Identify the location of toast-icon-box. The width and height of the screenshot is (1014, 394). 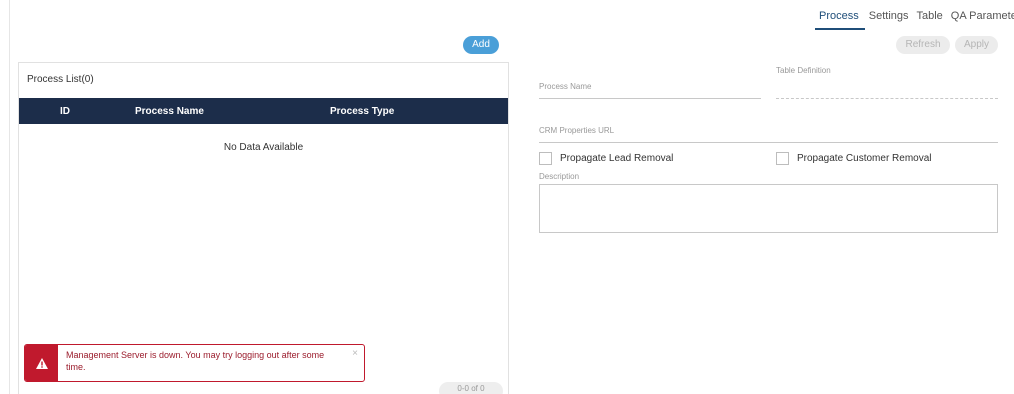
(41, 363).